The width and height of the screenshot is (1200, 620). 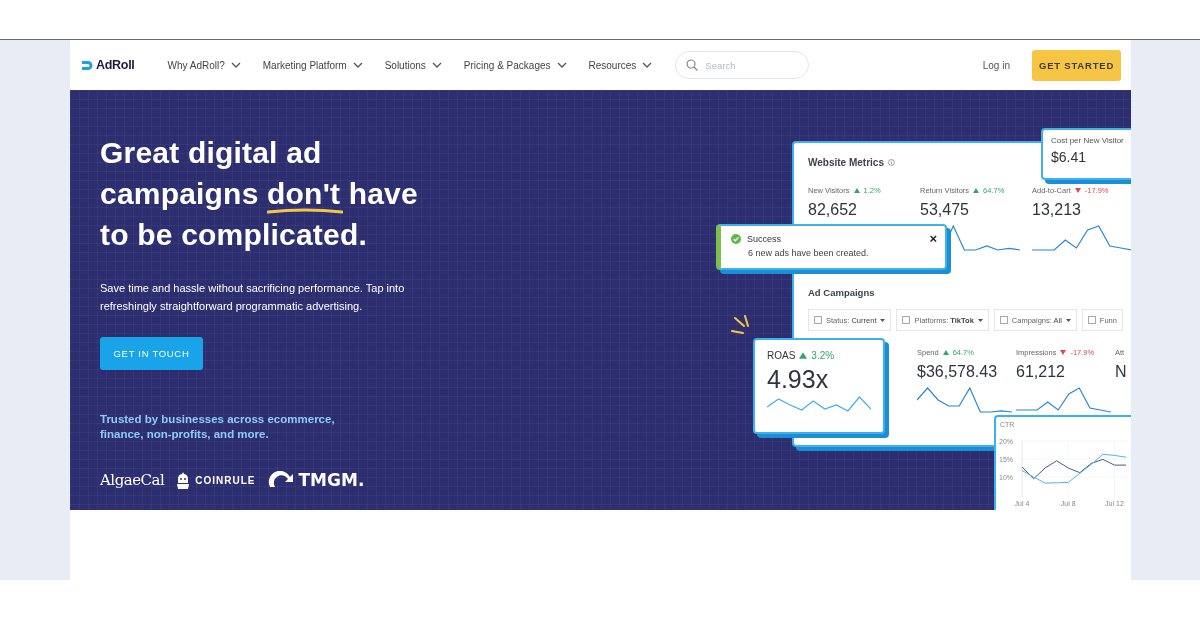 What do you see at coordinates (833, 210) in the screenshot?
I see `metric-value: 82,652` at bounding box center [833, 210].